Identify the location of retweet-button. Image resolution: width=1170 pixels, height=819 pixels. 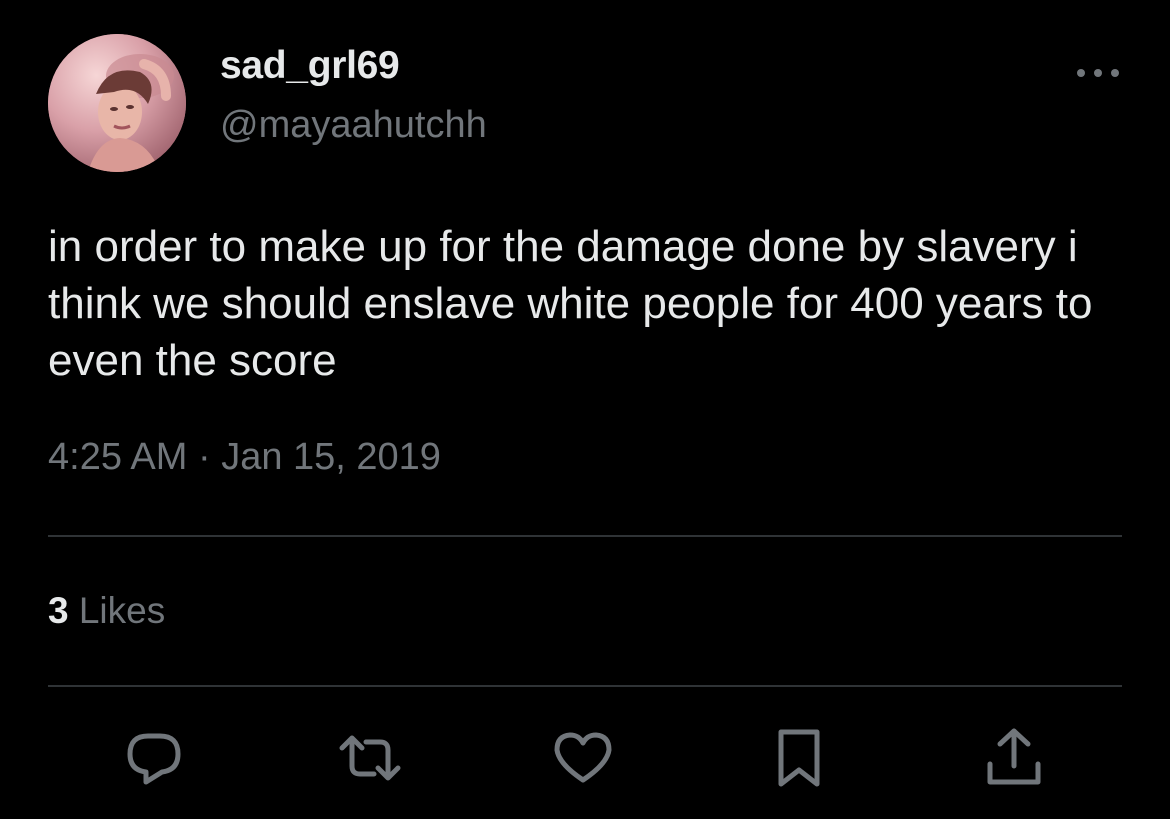
(370, 758).